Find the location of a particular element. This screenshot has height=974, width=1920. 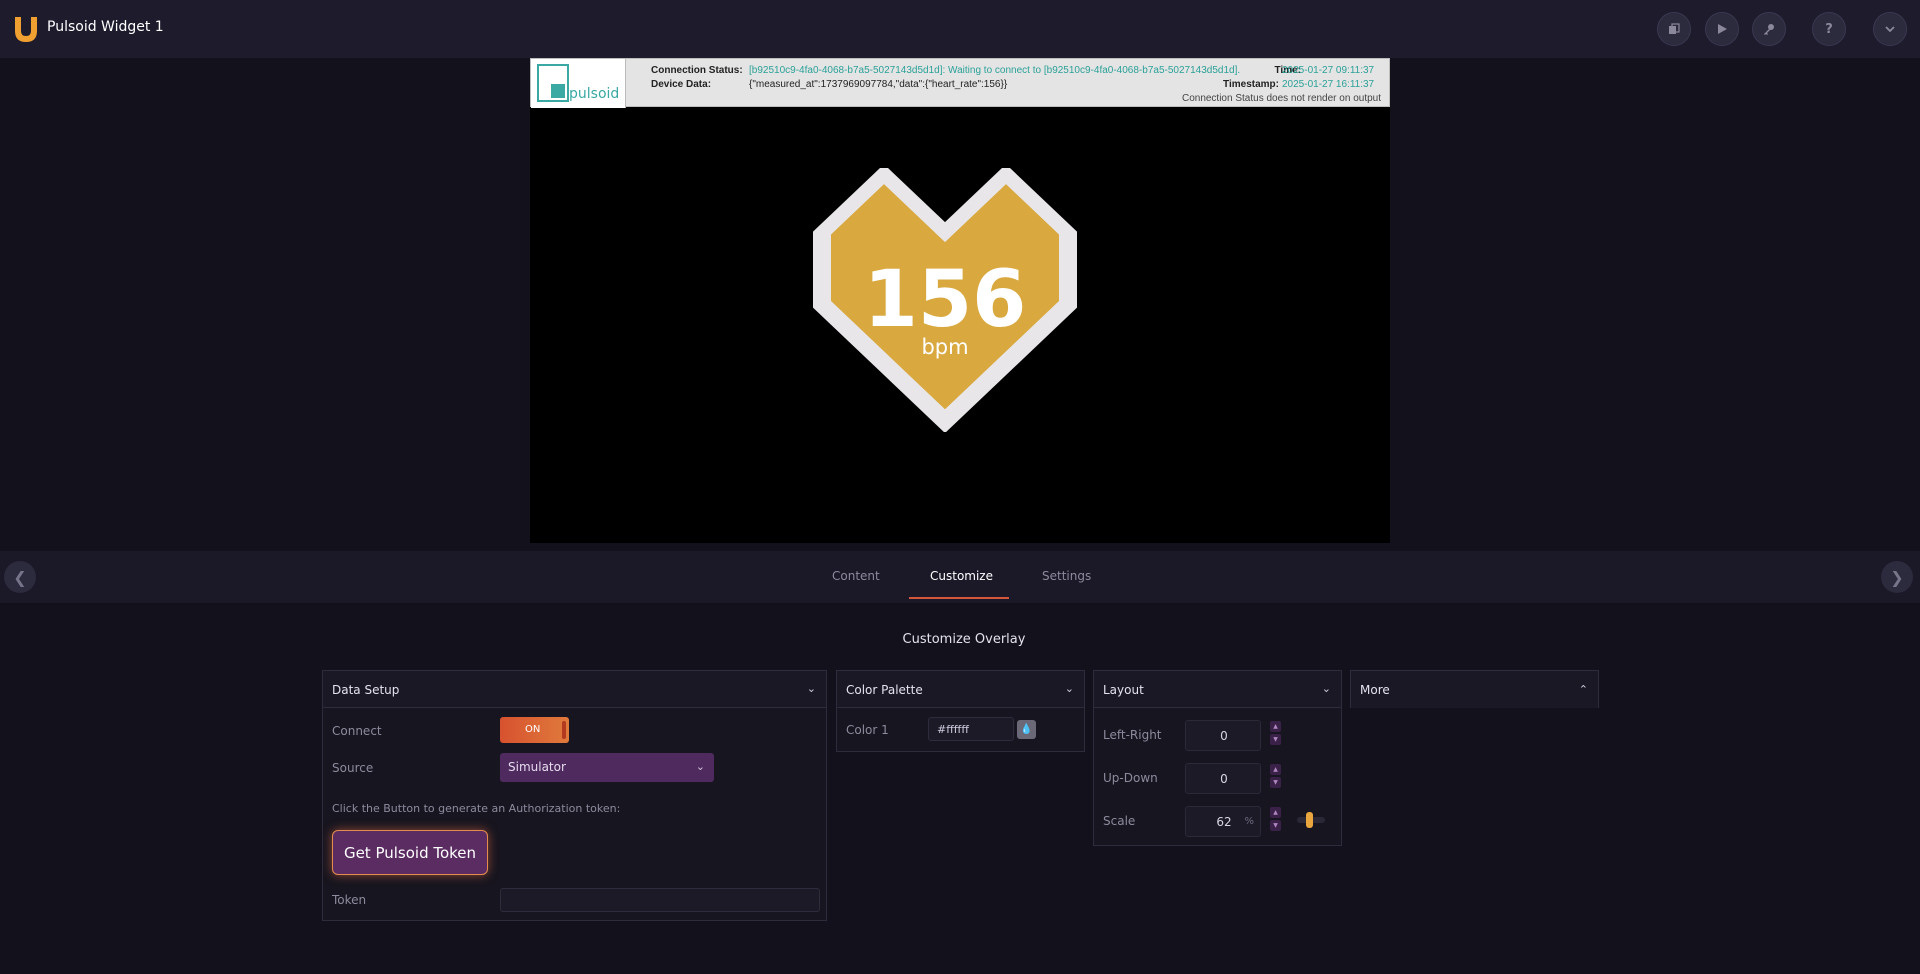

layout-title: Layout is located at coordinates (1123, 690).